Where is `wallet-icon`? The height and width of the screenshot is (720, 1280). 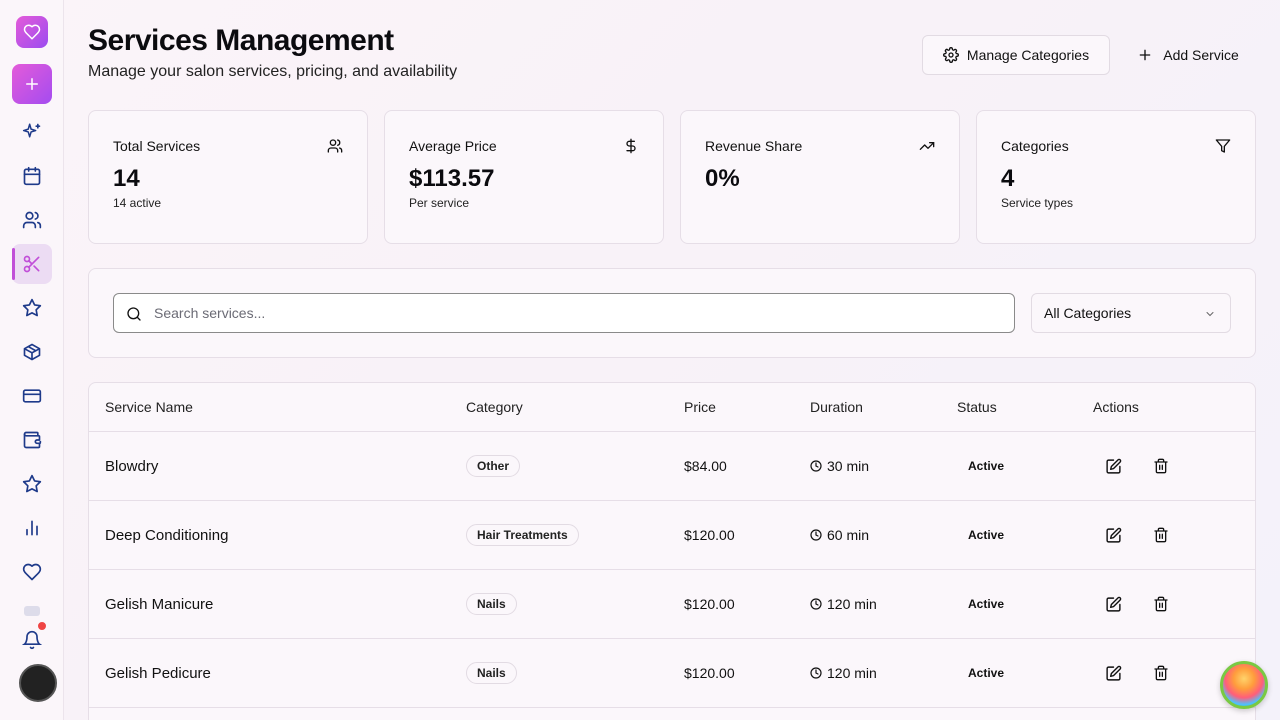
wallet-icon is located at coordinates (32, 440).